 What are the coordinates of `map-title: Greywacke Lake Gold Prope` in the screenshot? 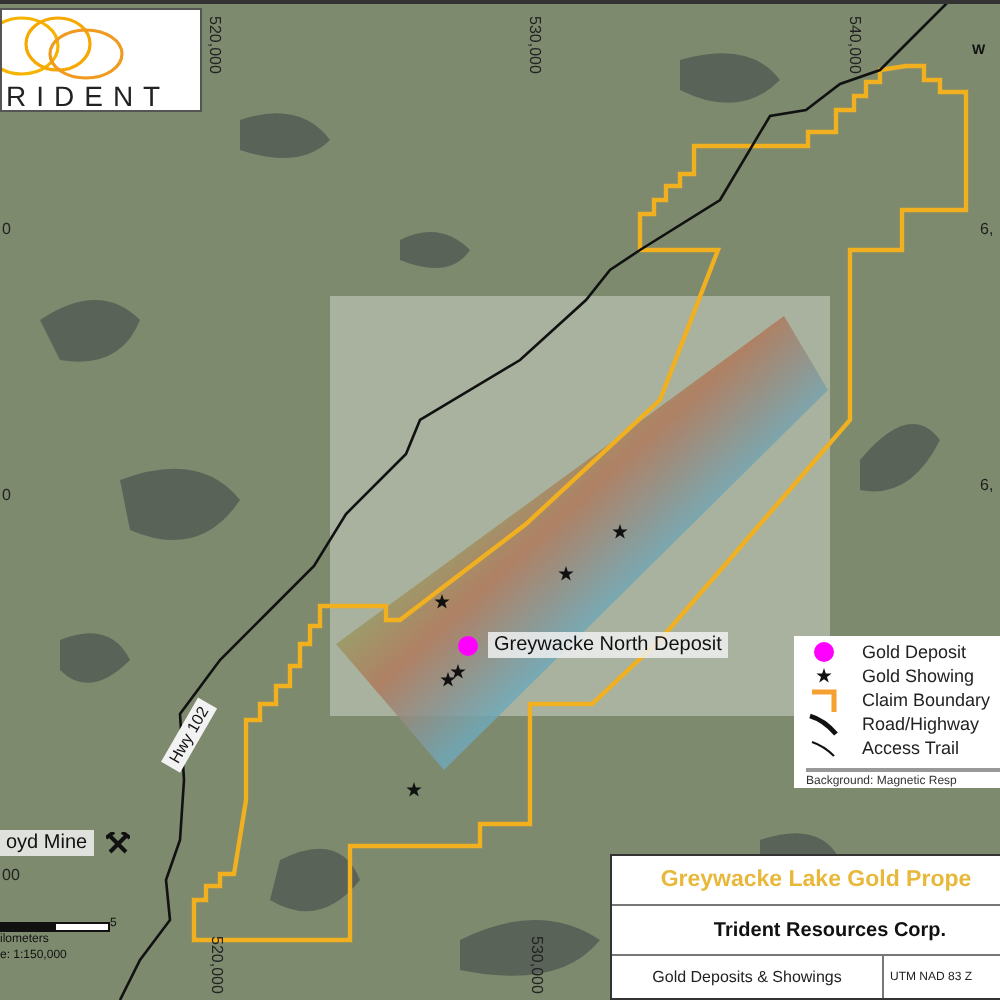 It's located at (815, 880).